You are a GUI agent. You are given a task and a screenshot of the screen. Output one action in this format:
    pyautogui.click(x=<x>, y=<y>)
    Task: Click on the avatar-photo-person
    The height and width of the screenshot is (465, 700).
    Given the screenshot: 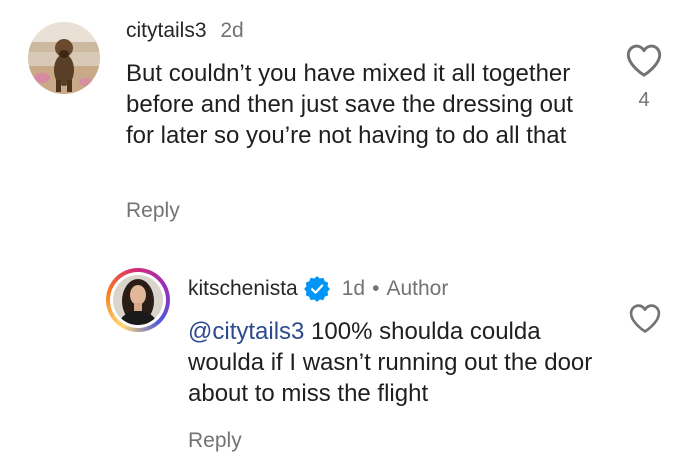 What is the action you would take?
    pyautogui.click(x=138, y=300)
    